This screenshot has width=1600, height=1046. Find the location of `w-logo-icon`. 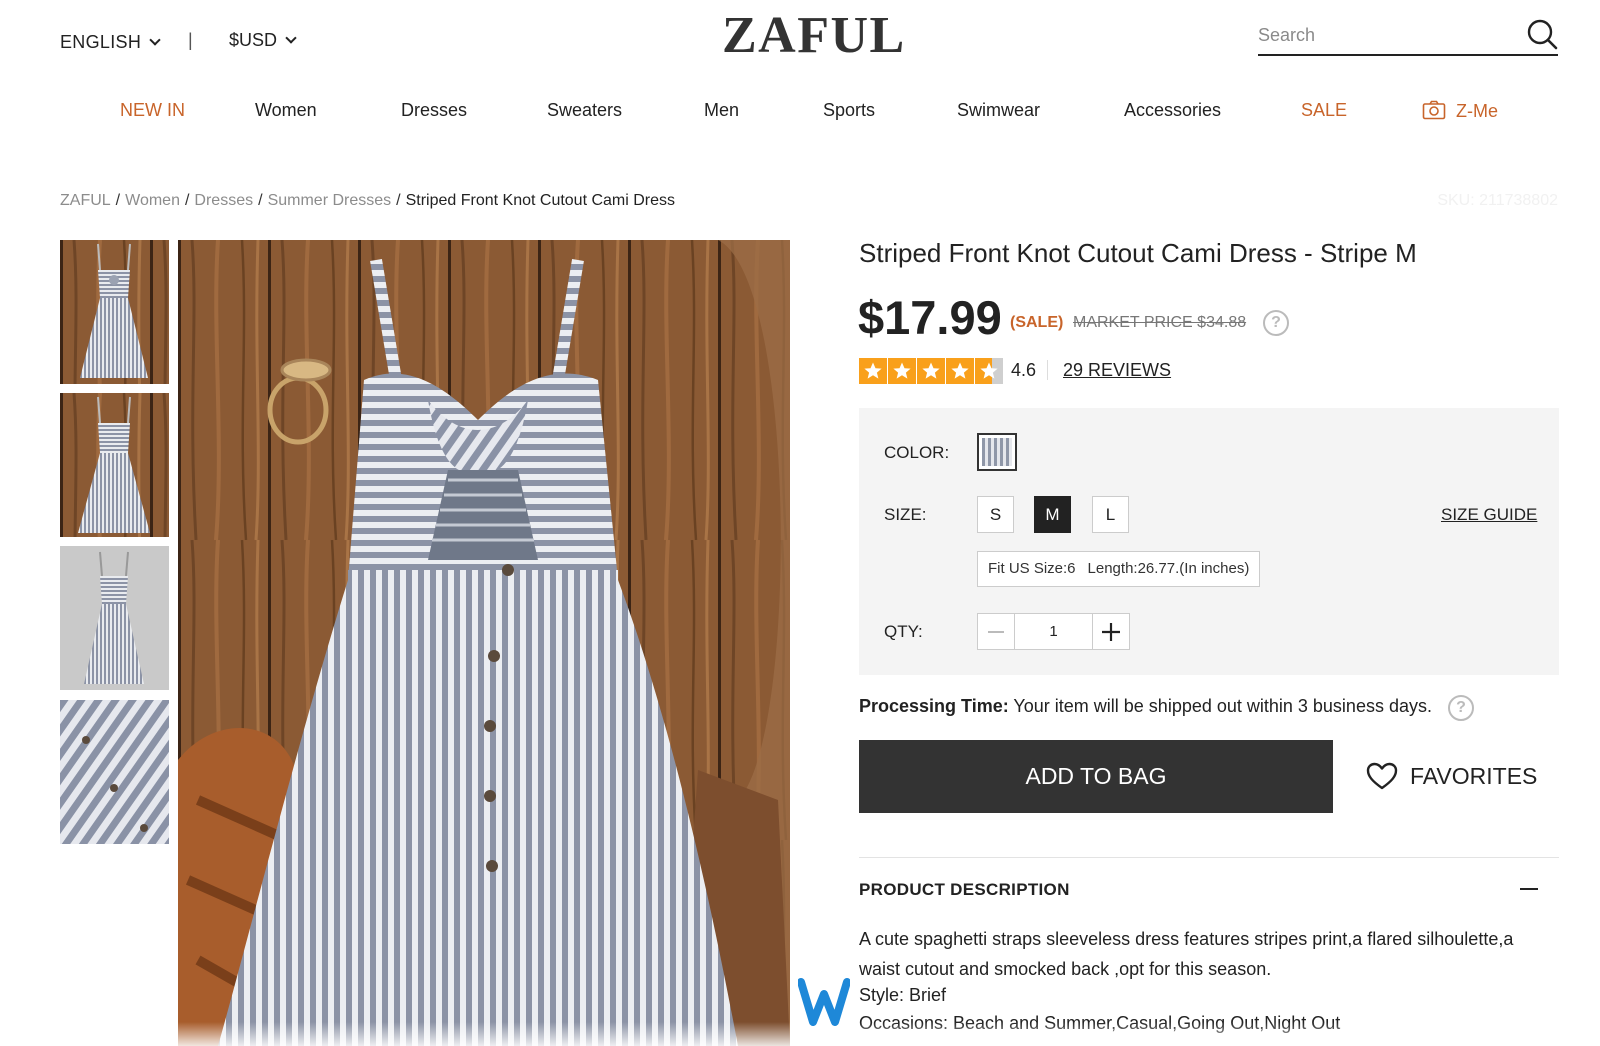

w-logo-icon is located at coordinates (824, 1001).